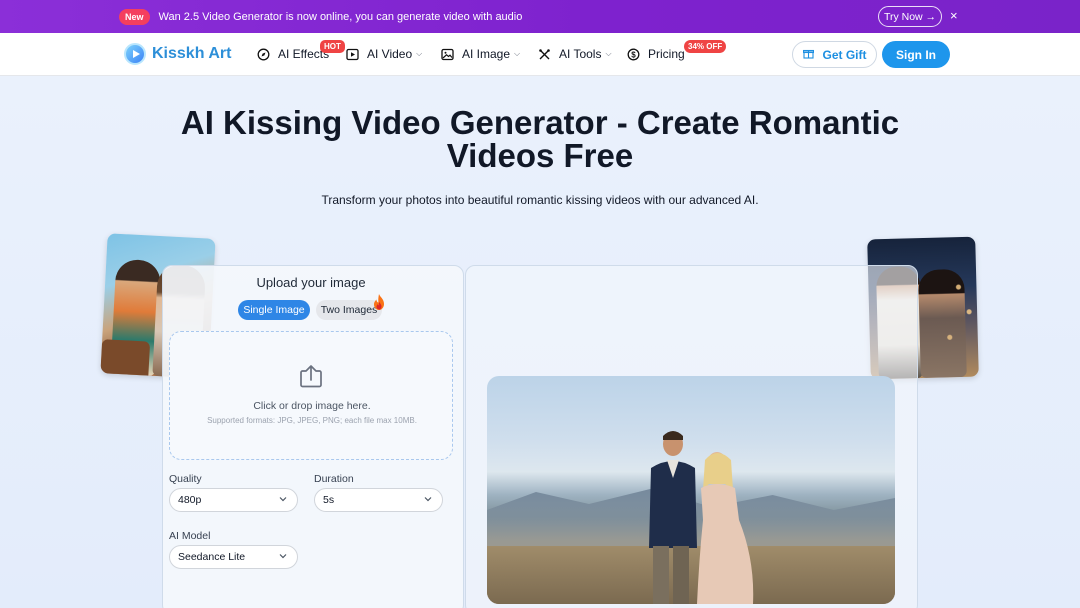 This screenshot has width=1080, height=608. Describe the element at coordinates (486, 54) in the screenshot. I see `nav-label-ai-image: AI Image` at that location.